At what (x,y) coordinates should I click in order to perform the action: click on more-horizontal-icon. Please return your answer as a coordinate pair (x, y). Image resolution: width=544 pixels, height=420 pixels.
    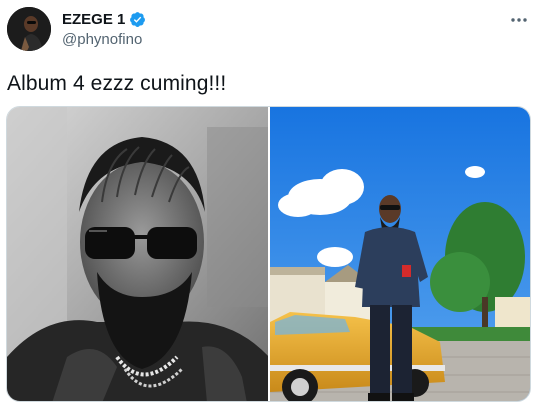
    Looking at the image, I should click on (519, 20).